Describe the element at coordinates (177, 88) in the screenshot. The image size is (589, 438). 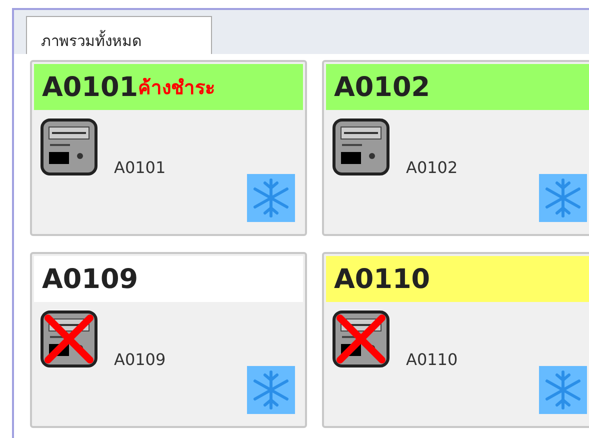
I see `status-text: ค้างชำระ` at that location.